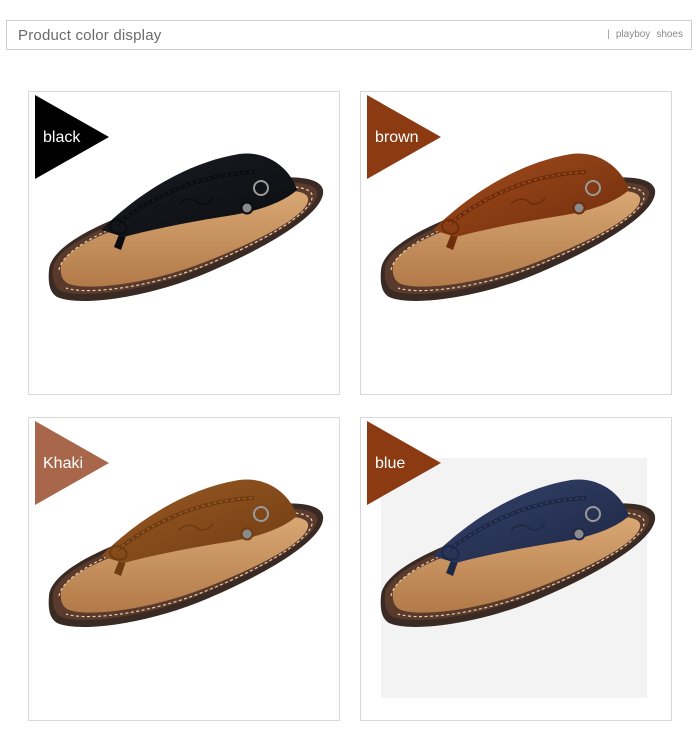 Image resolution: width=700 pixels, height=745 pixels. I want to click on color-label-blue: blue, so click(390, 463).